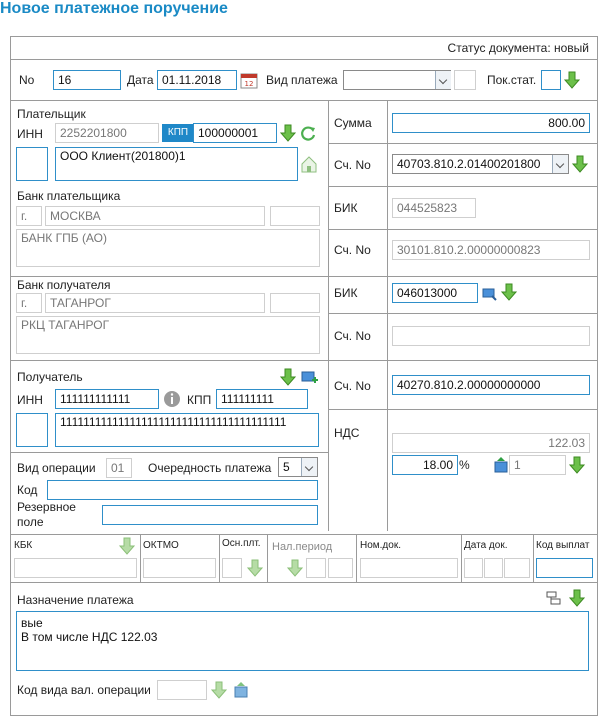 The width and height of the screenshot is (608, 716). I want to click on bik-field: 044525823, so click(434, 208).